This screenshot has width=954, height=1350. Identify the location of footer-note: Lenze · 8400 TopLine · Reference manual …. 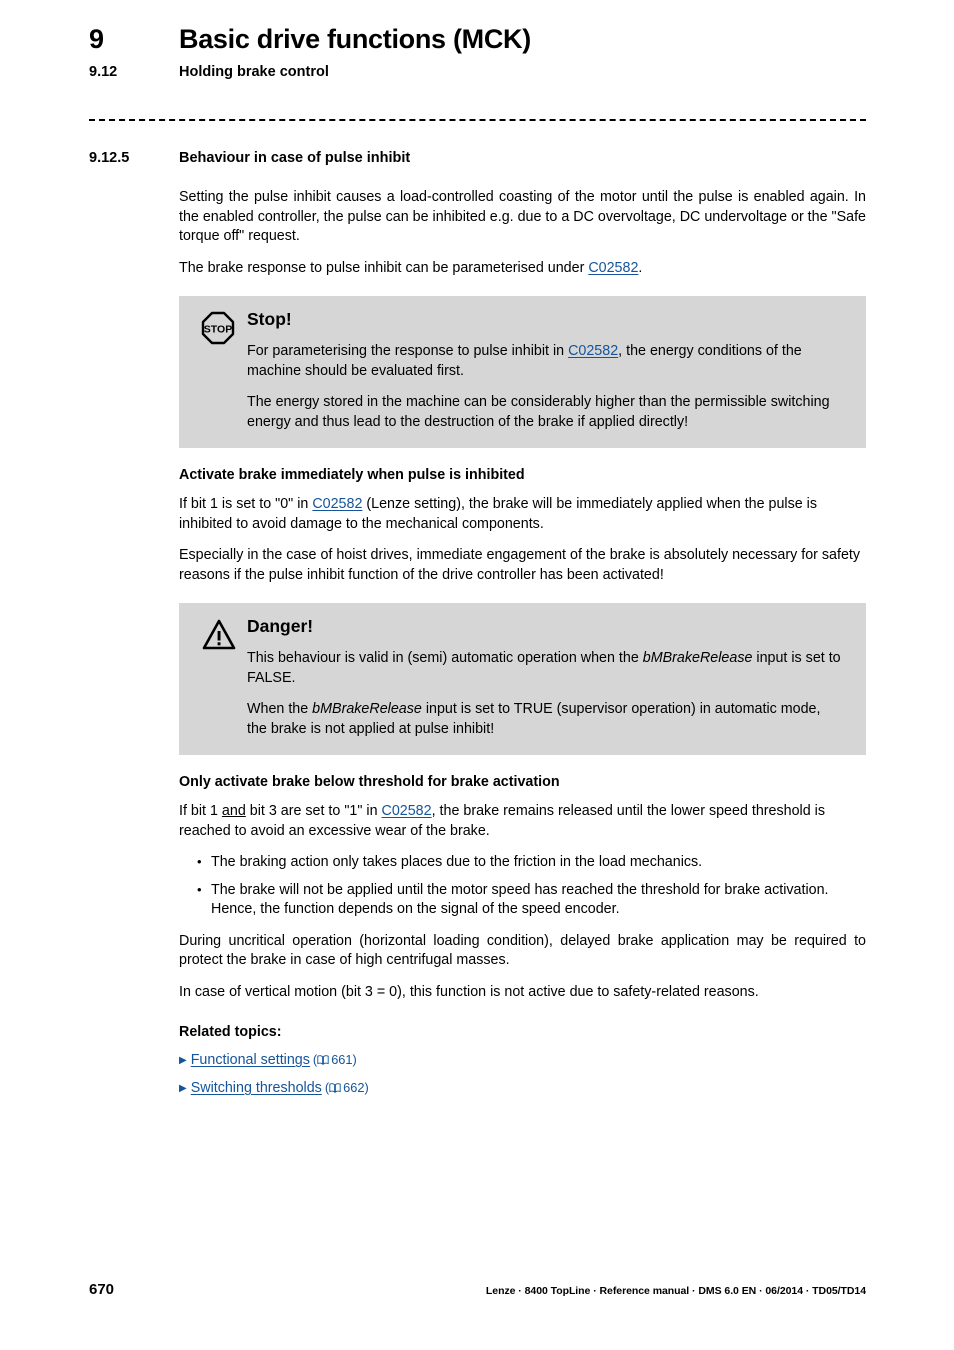
(675, 1291).